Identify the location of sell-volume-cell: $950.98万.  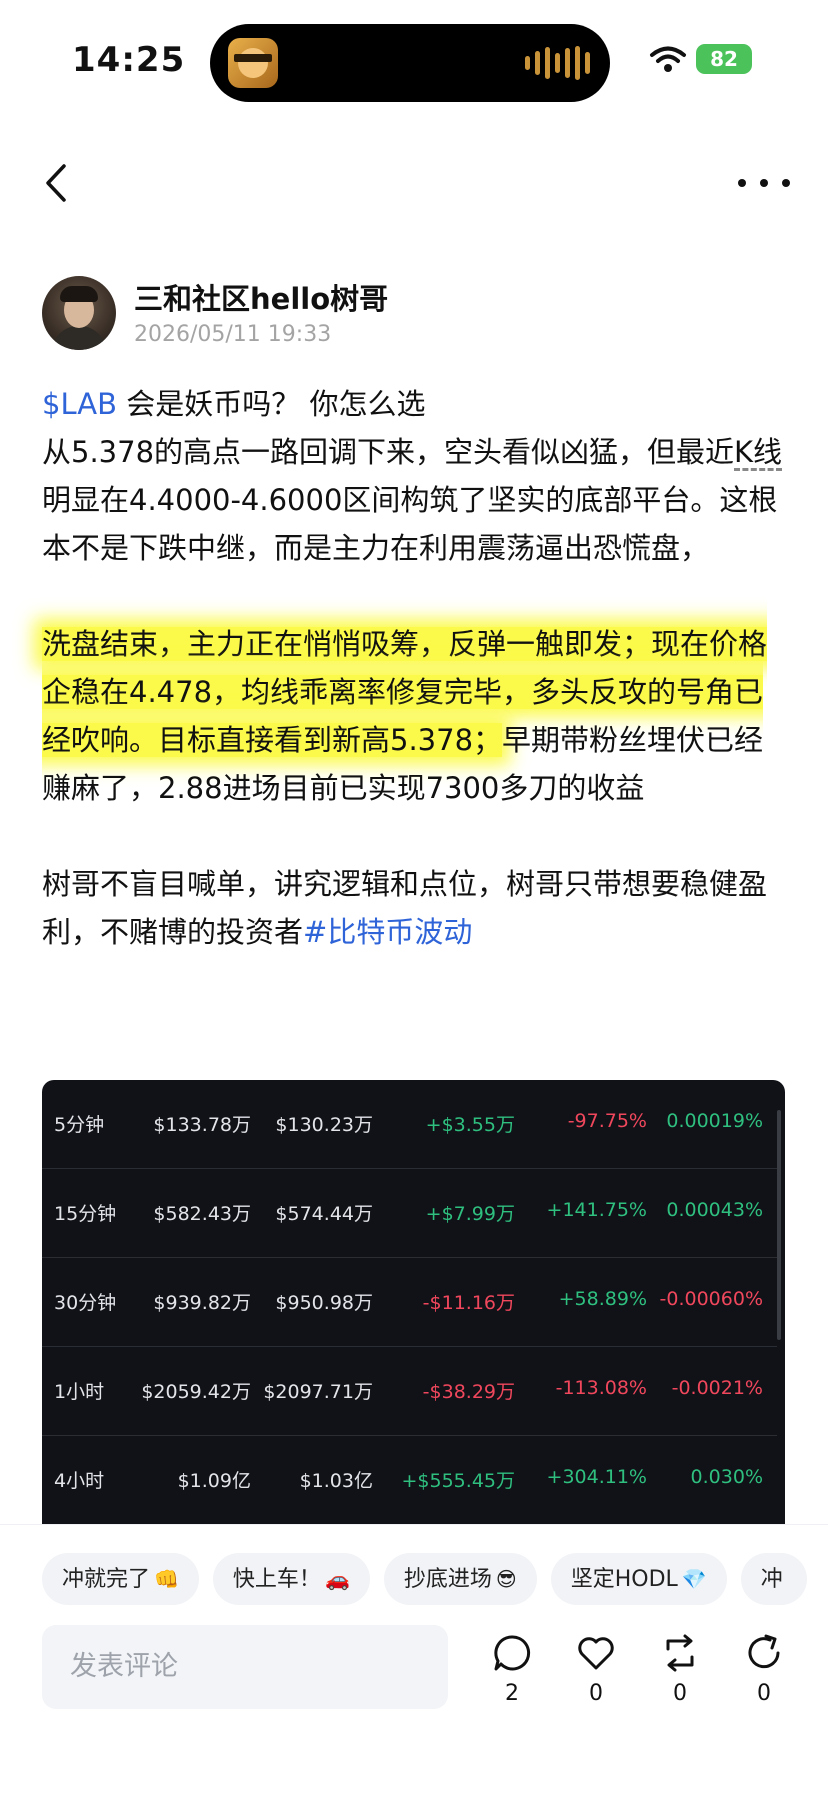
(324, 1303).